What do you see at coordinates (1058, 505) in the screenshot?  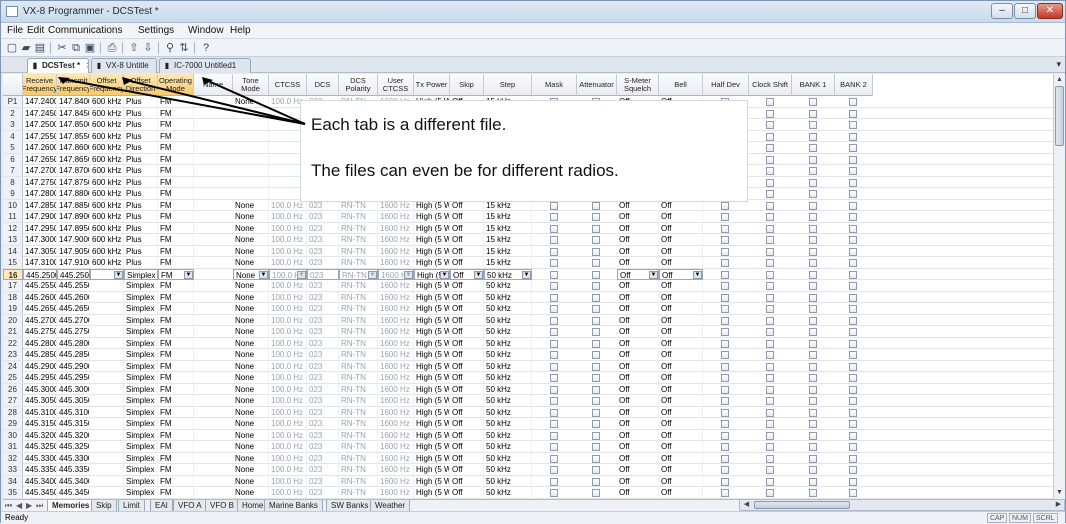 I see `scroll-right-icon: ▶` at bounding box center [1058, 505].